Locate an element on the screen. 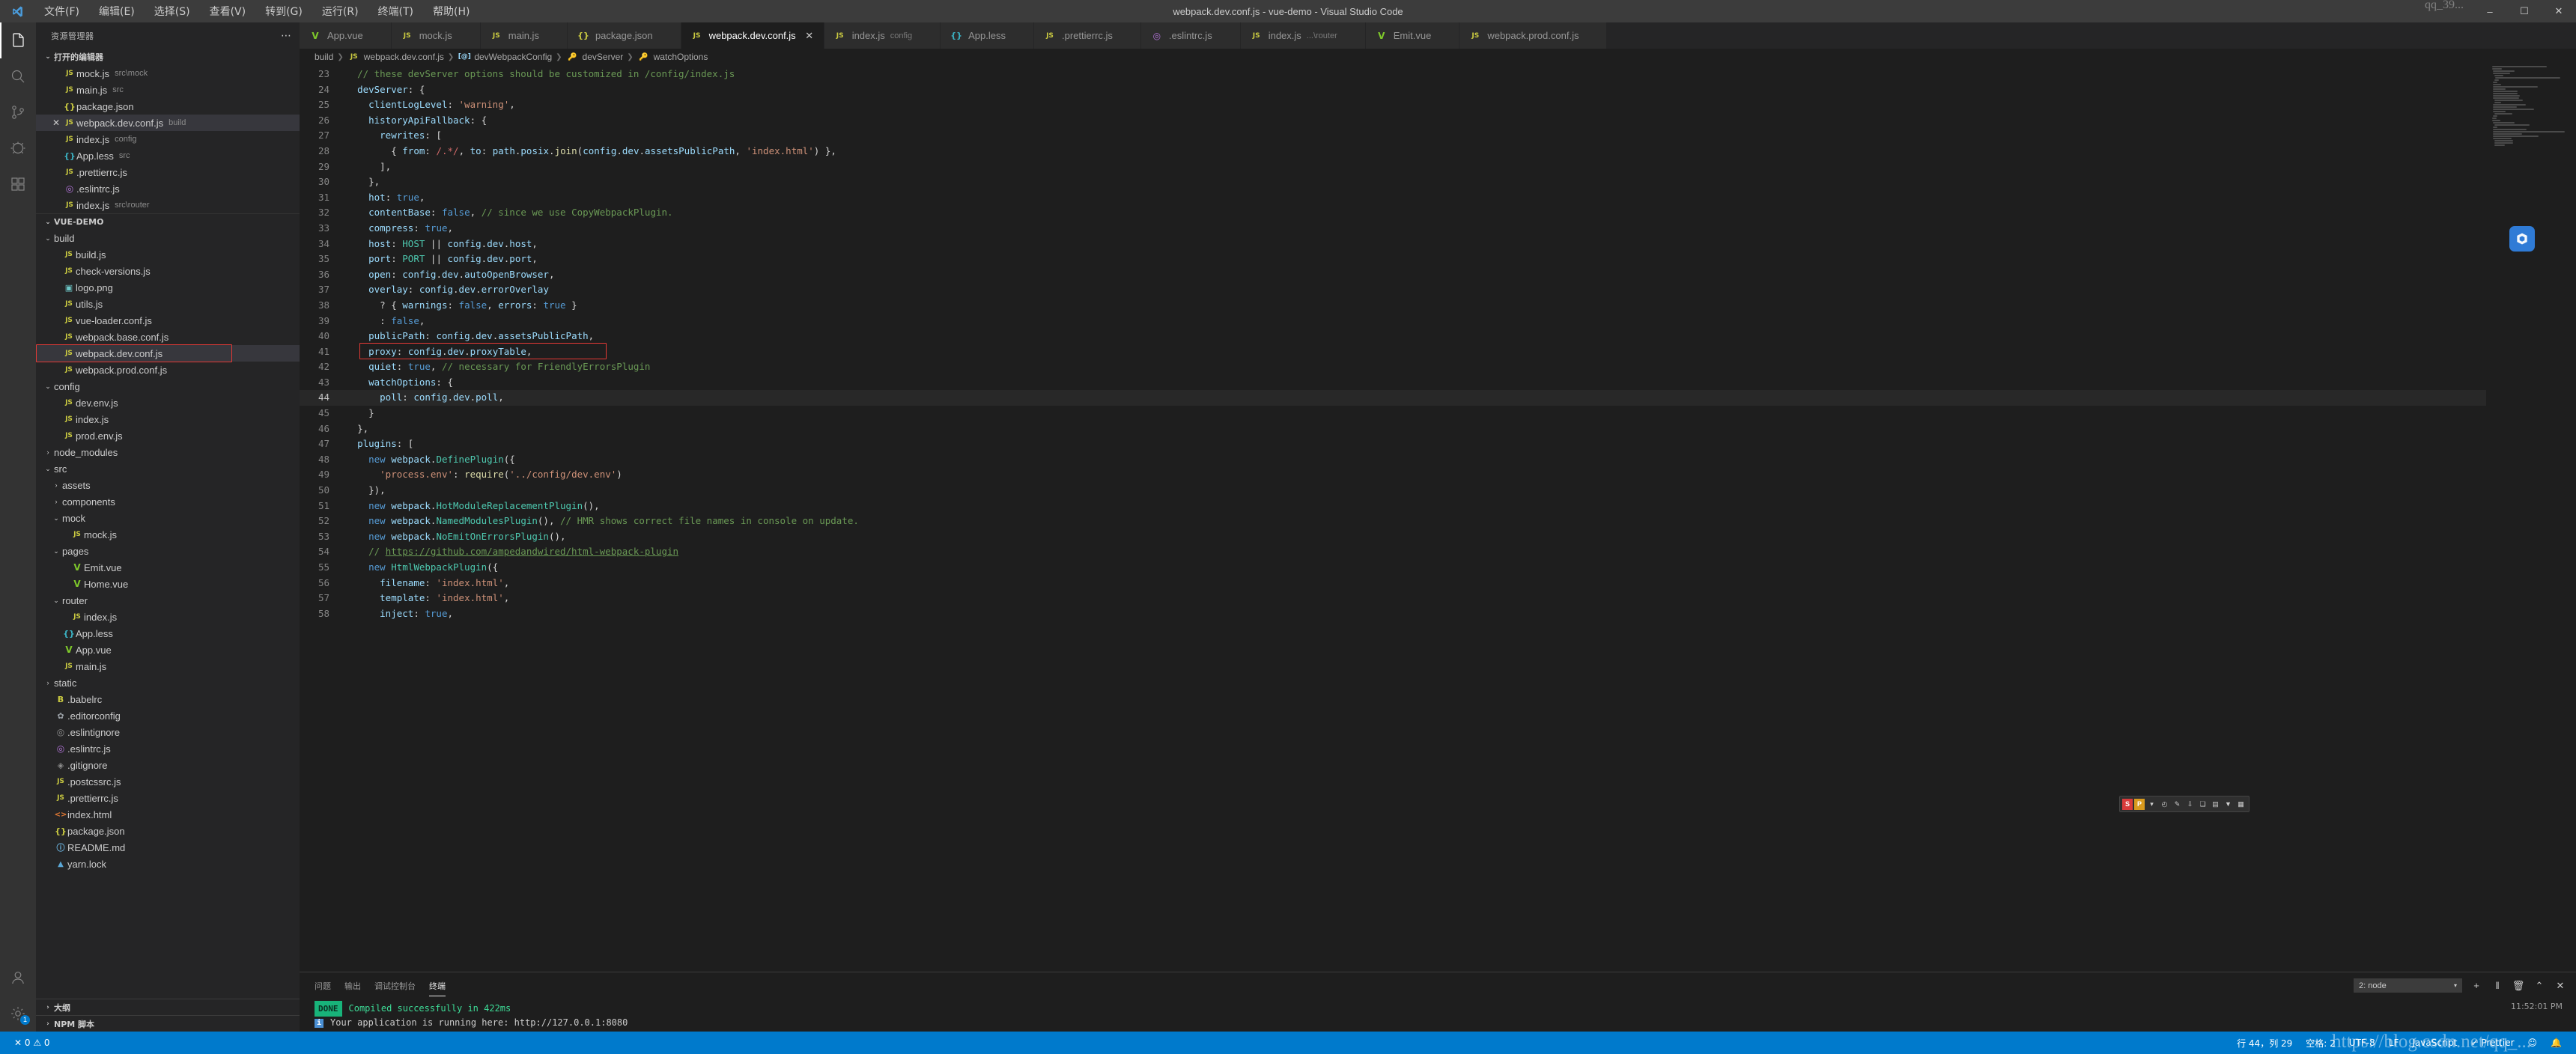 The height and width of the screenshot is (1054, 2576). tree-file-item: JS prod.env.js is located at coordinates (168, 435).